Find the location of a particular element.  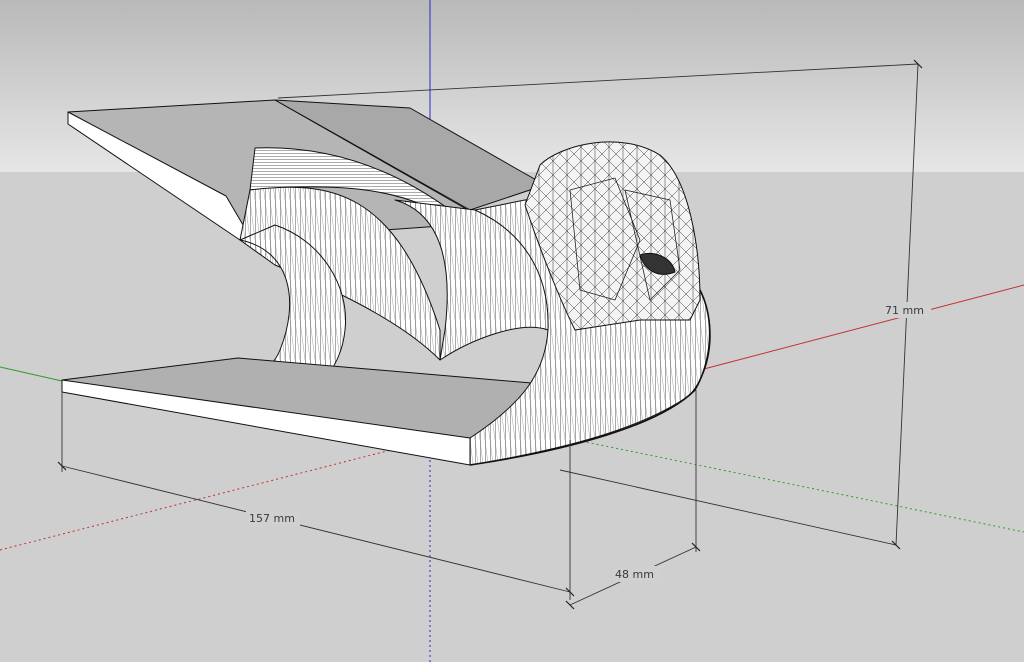

dim-label-depth: 48 mm is located at coordinates (634, 574).